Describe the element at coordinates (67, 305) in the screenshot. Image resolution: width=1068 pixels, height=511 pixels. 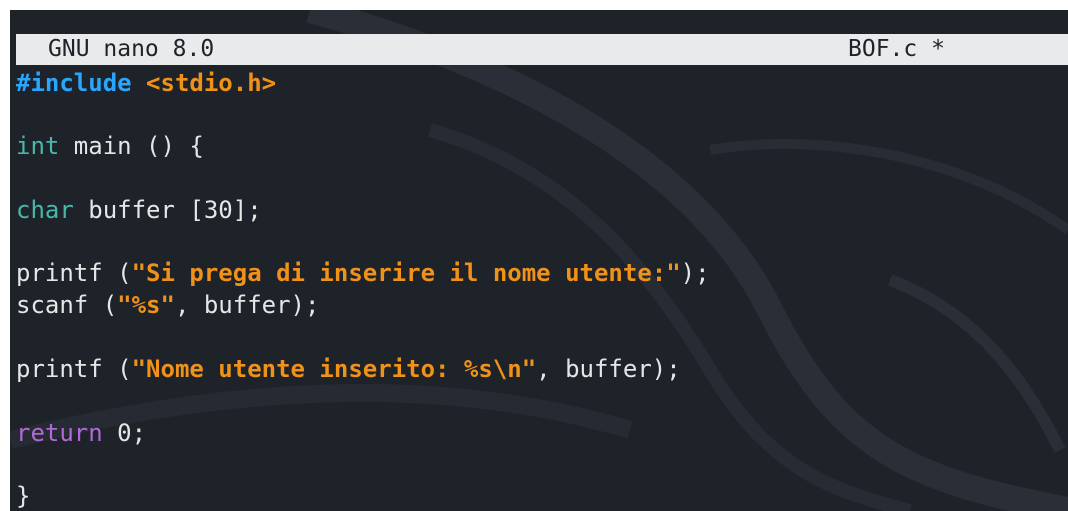
I see `scanf-call: scanf (` at that location.